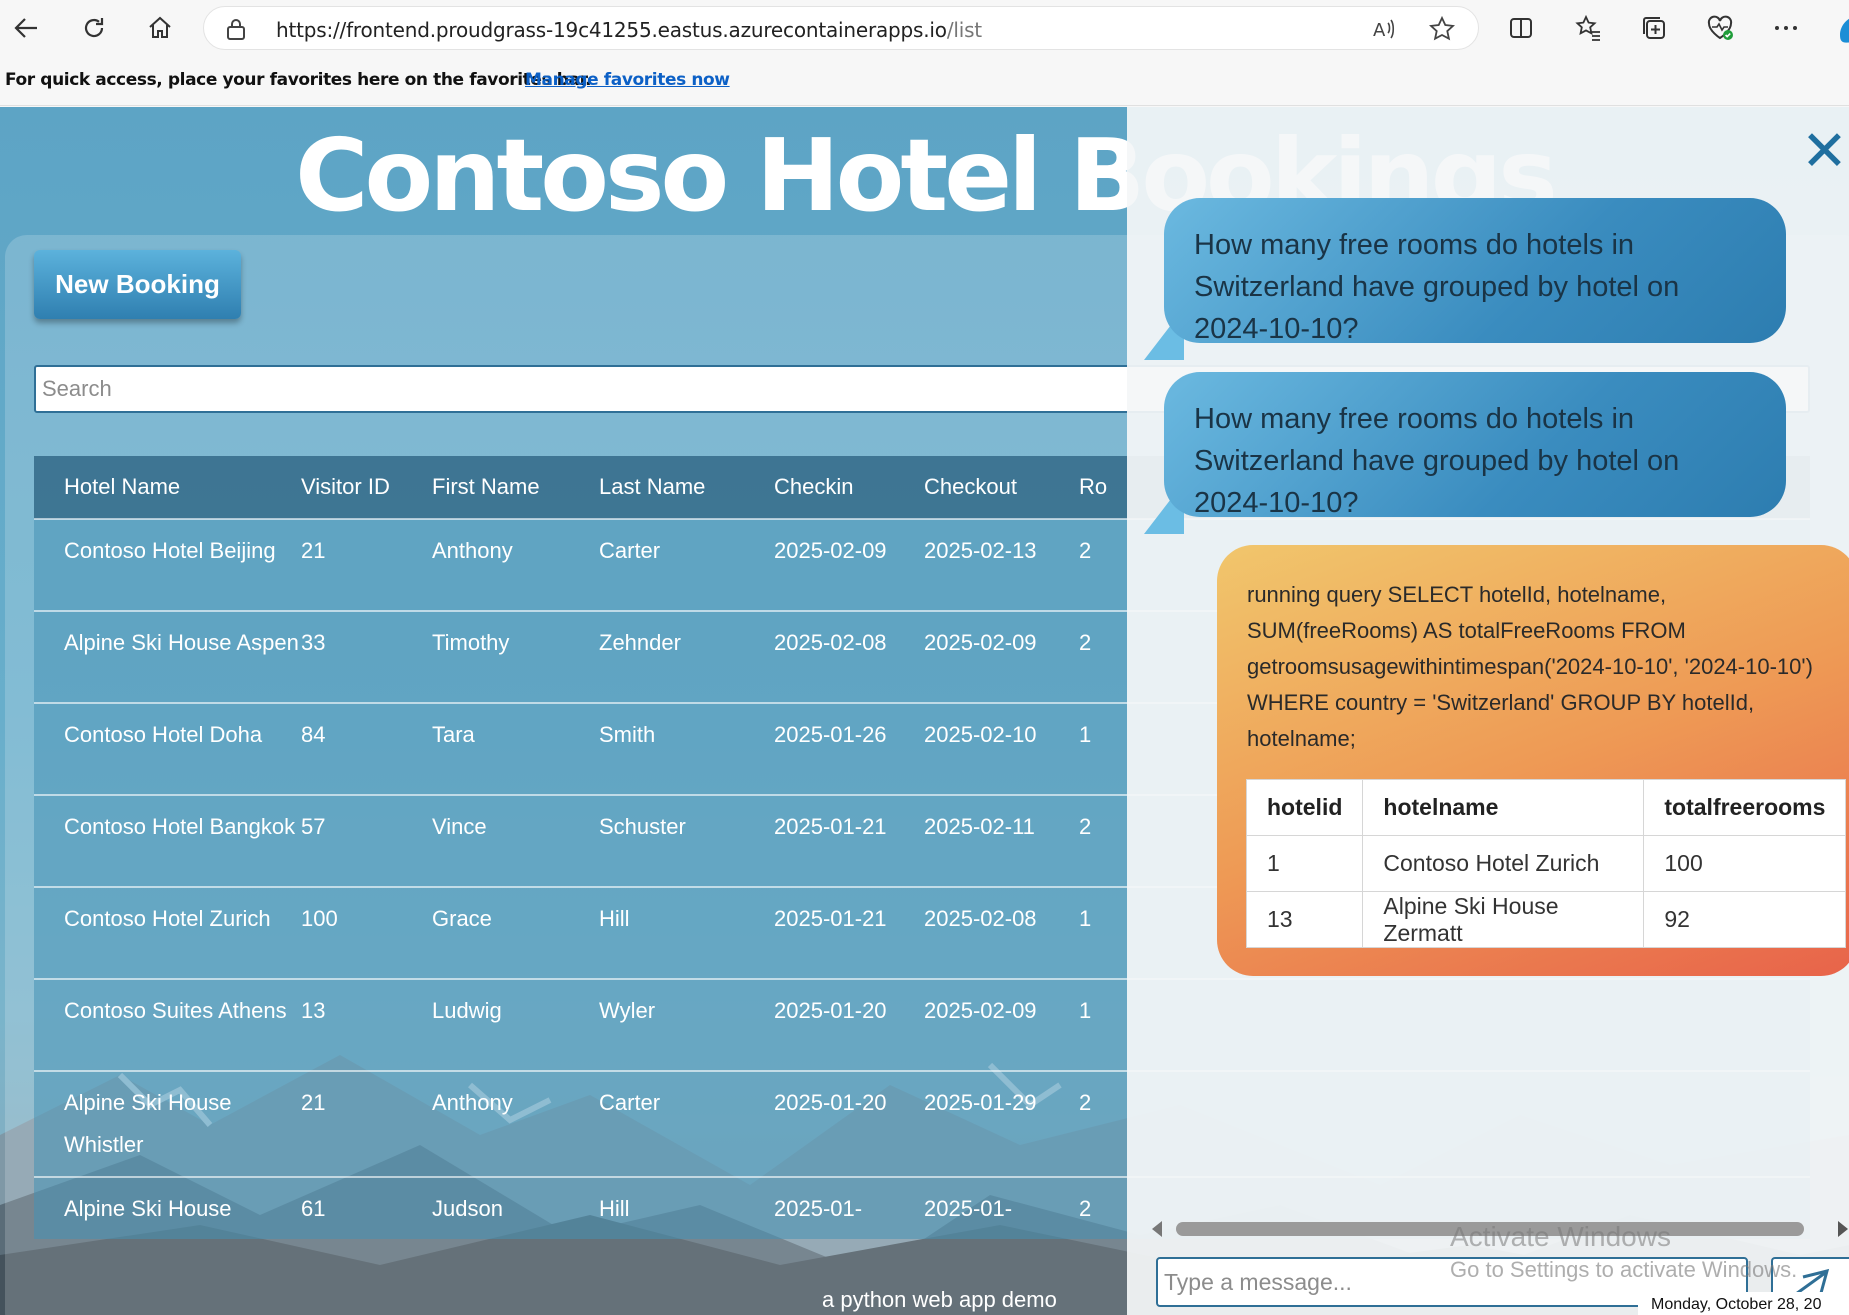 This screenshot has height=1315, width=1849. I want to click on footer-note: a python web app demo, so click(939, 1299).